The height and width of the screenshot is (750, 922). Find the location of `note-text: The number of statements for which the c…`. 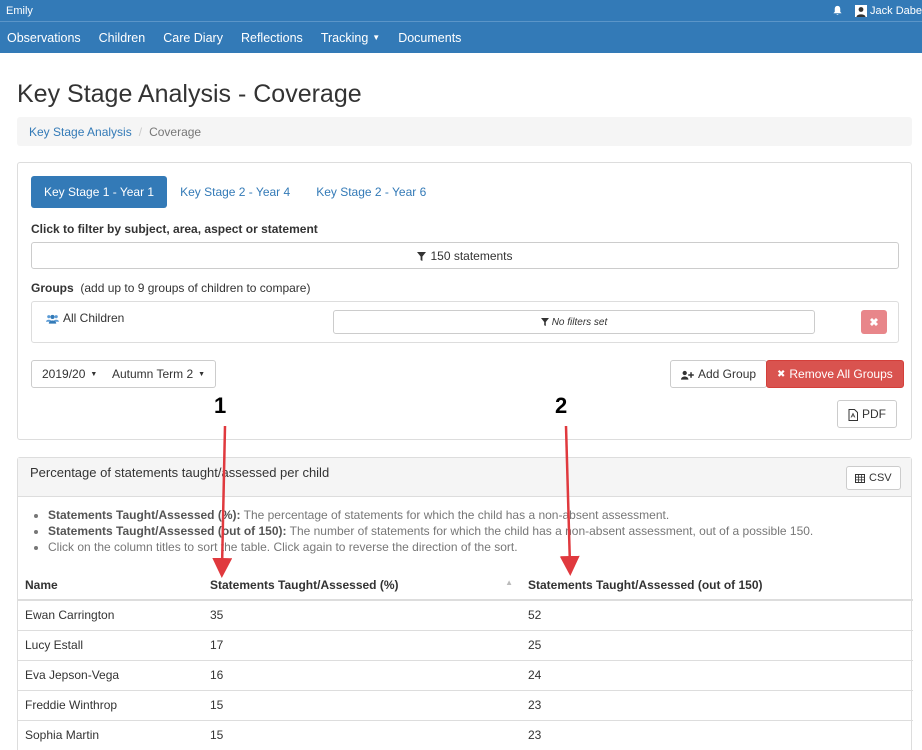

note-text: The number of statements for which the c… is located at coordinates (550, 531).